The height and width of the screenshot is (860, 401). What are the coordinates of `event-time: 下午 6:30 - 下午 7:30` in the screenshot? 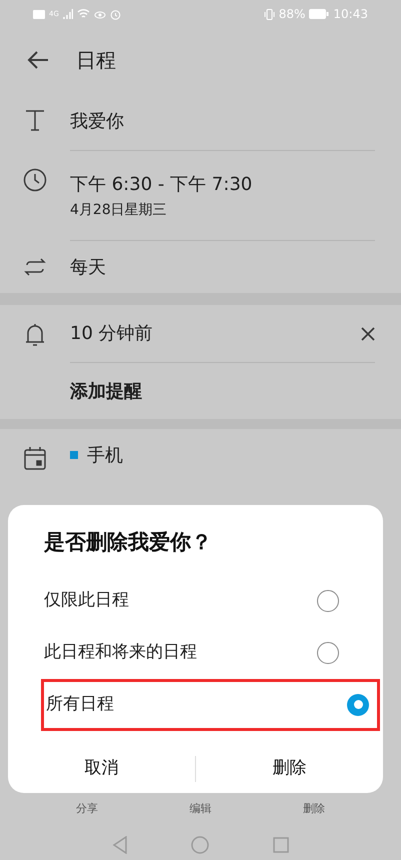 It's located at (162, 184).